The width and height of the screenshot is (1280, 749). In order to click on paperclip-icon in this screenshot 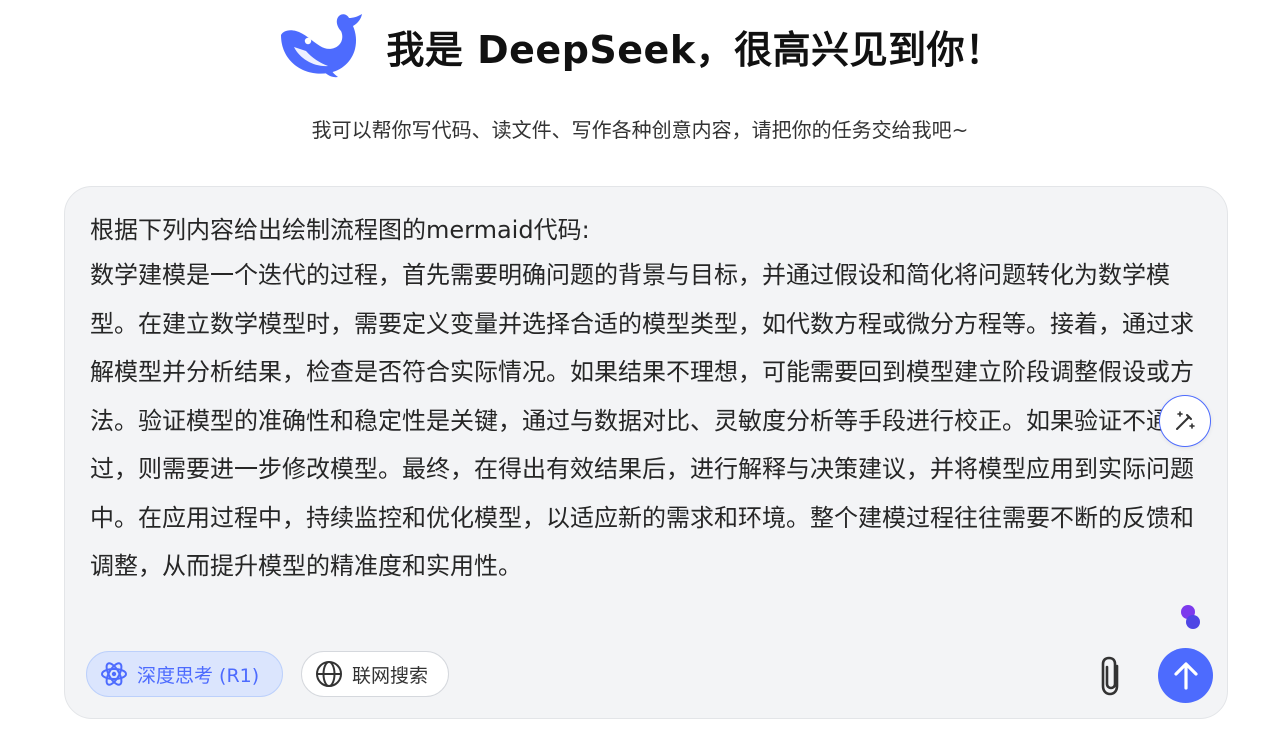, I will do `click(1110, 676)`.